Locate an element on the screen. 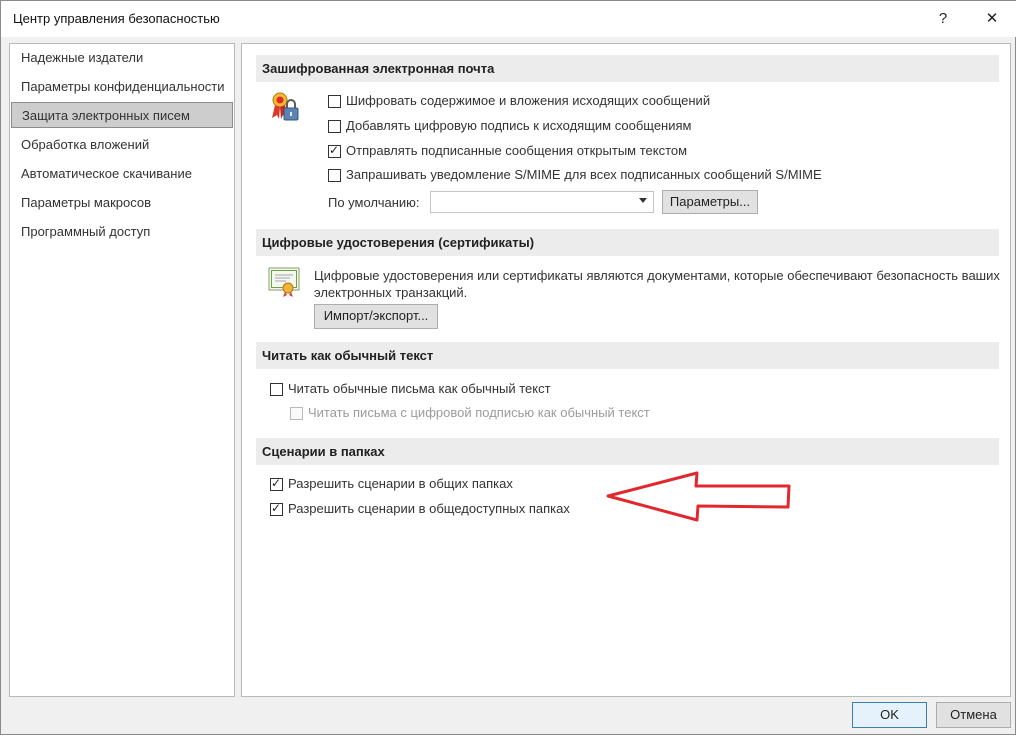 This screenshot has height=743, width=1024. section-header-read-as-plain-text: Читать как обычный текст is located at coordinates (627, 355).